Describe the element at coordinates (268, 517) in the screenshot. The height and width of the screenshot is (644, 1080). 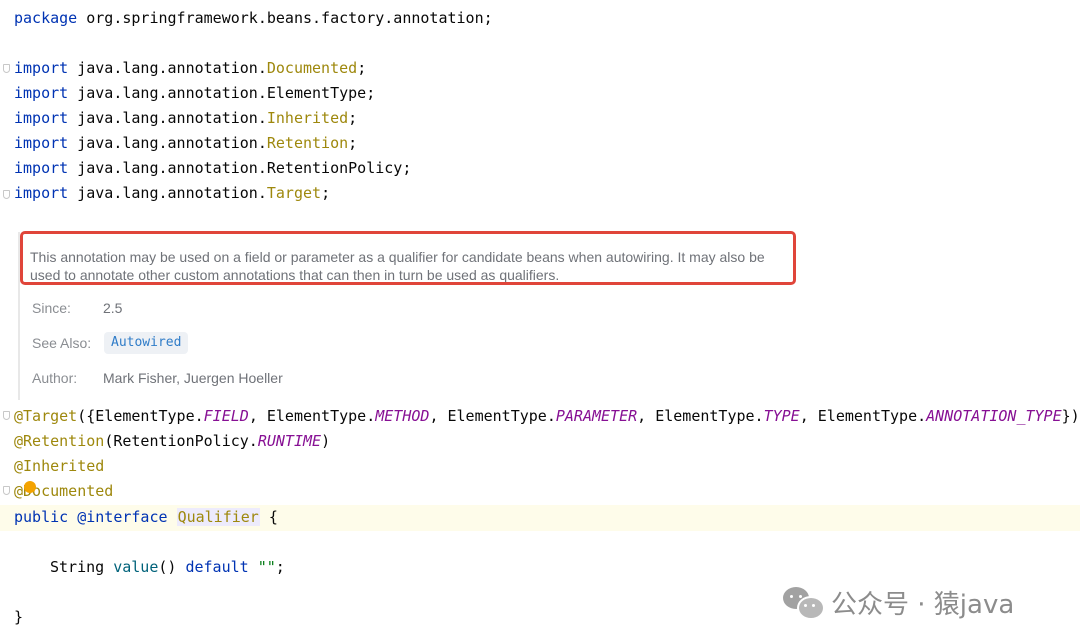
I see `open-brace: {` at that location.